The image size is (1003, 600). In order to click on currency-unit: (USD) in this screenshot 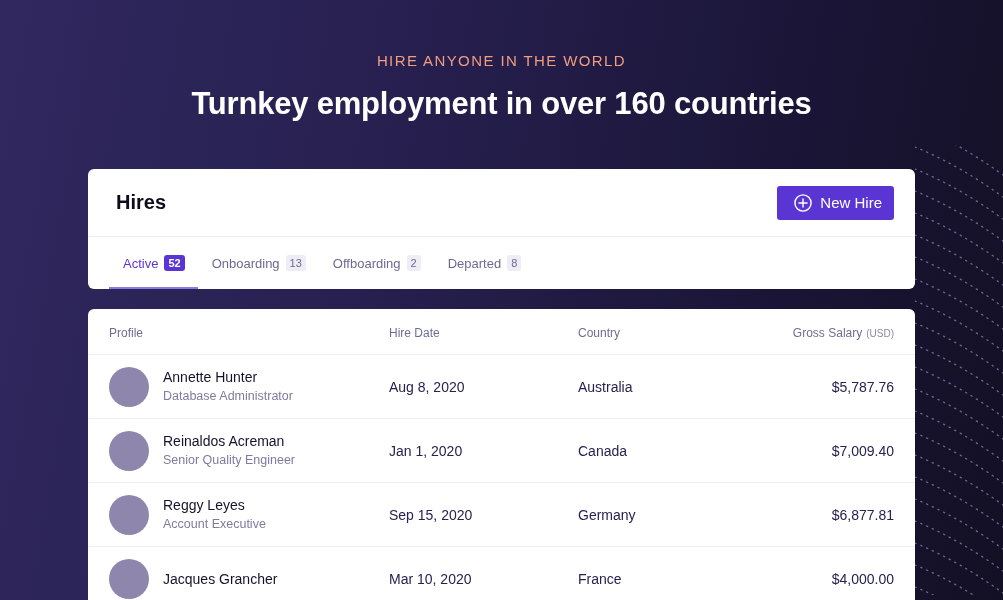, I will do `click(880, 333)`.